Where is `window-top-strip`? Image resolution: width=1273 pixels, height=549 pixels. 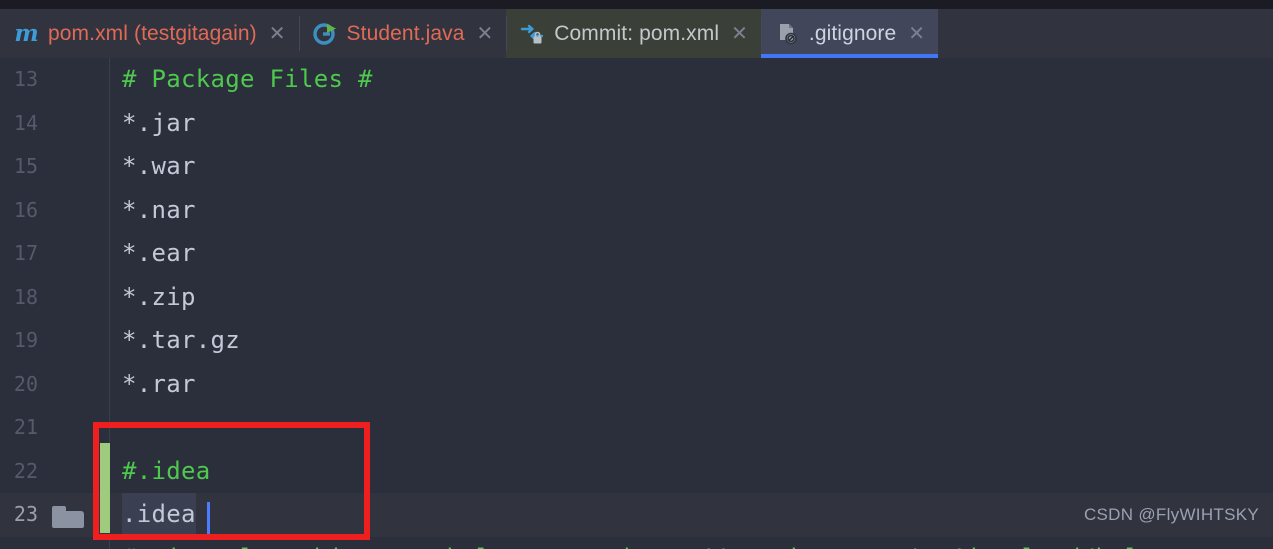
window-top-strip is located at coordinates (636, 4).